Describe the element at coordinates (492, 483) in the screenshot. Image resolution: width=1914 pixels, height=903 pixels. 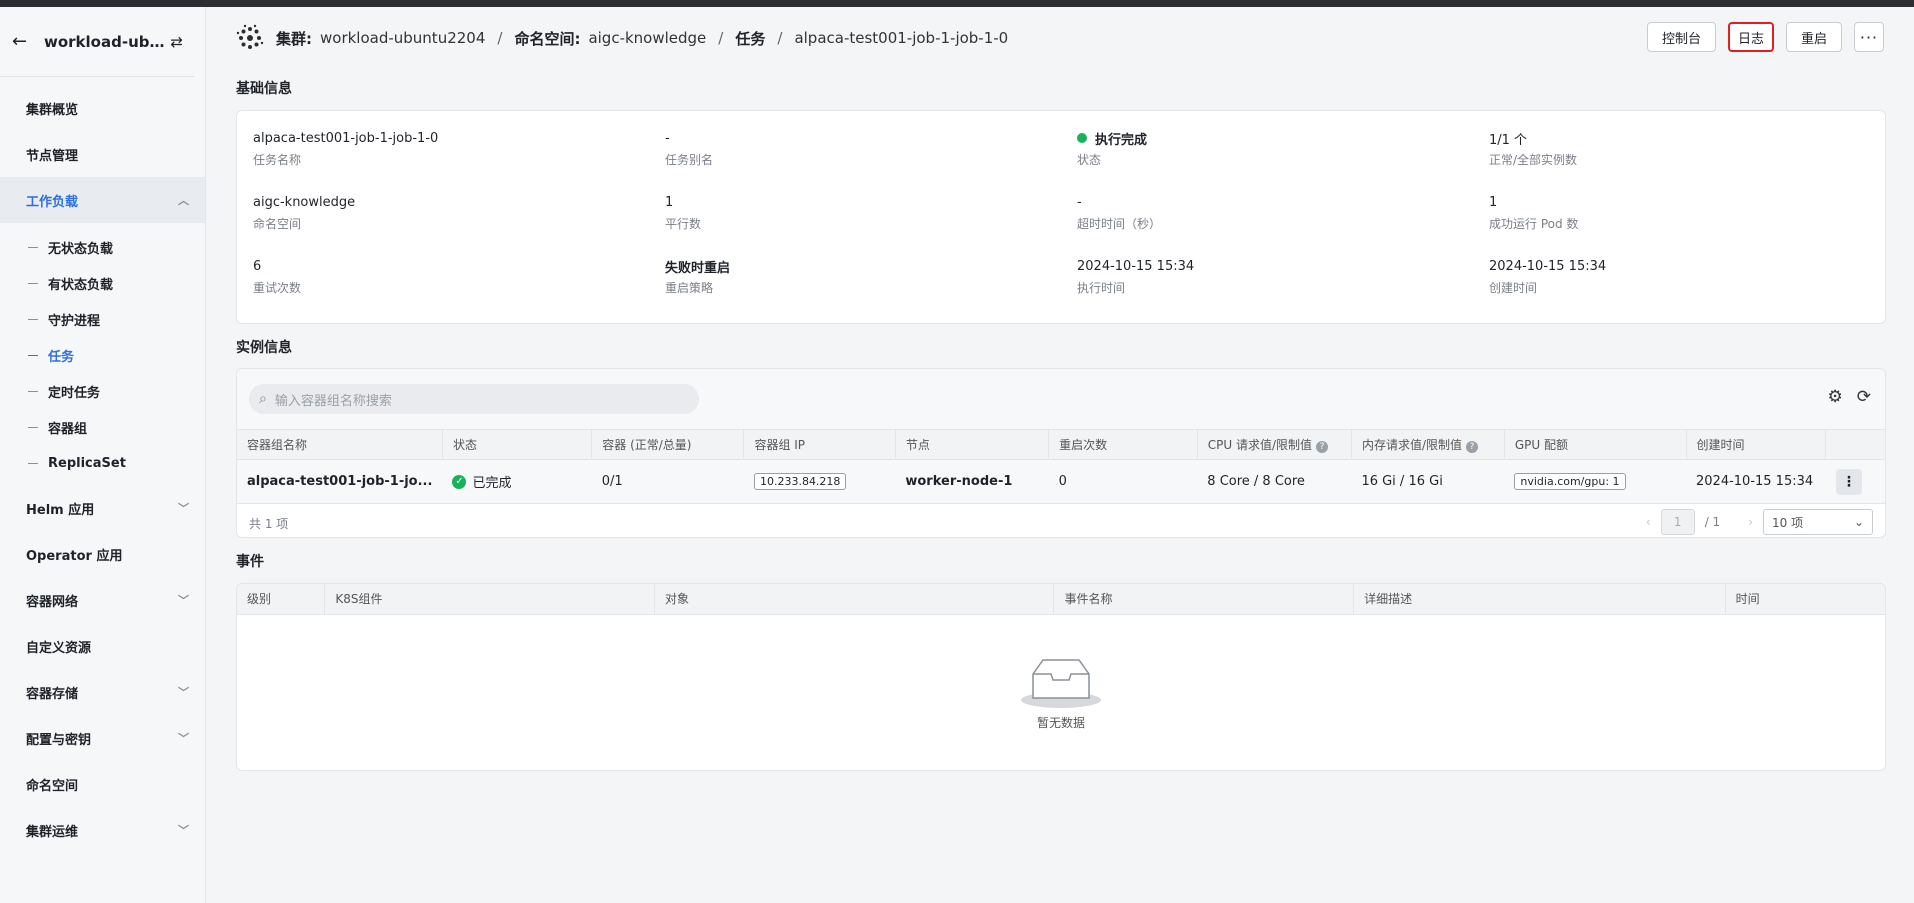
I see `pod-status-label: 已完成` at that location.